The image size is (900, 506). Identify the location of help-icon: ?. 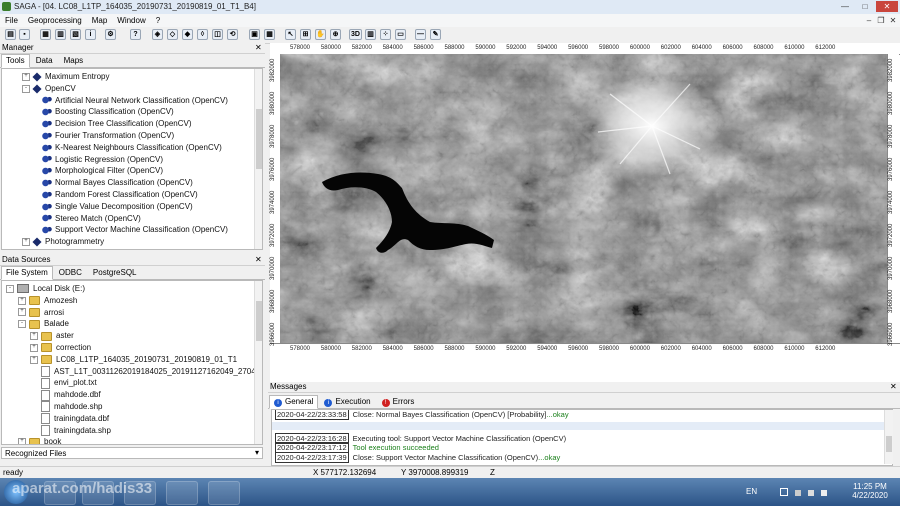
(135, 34).